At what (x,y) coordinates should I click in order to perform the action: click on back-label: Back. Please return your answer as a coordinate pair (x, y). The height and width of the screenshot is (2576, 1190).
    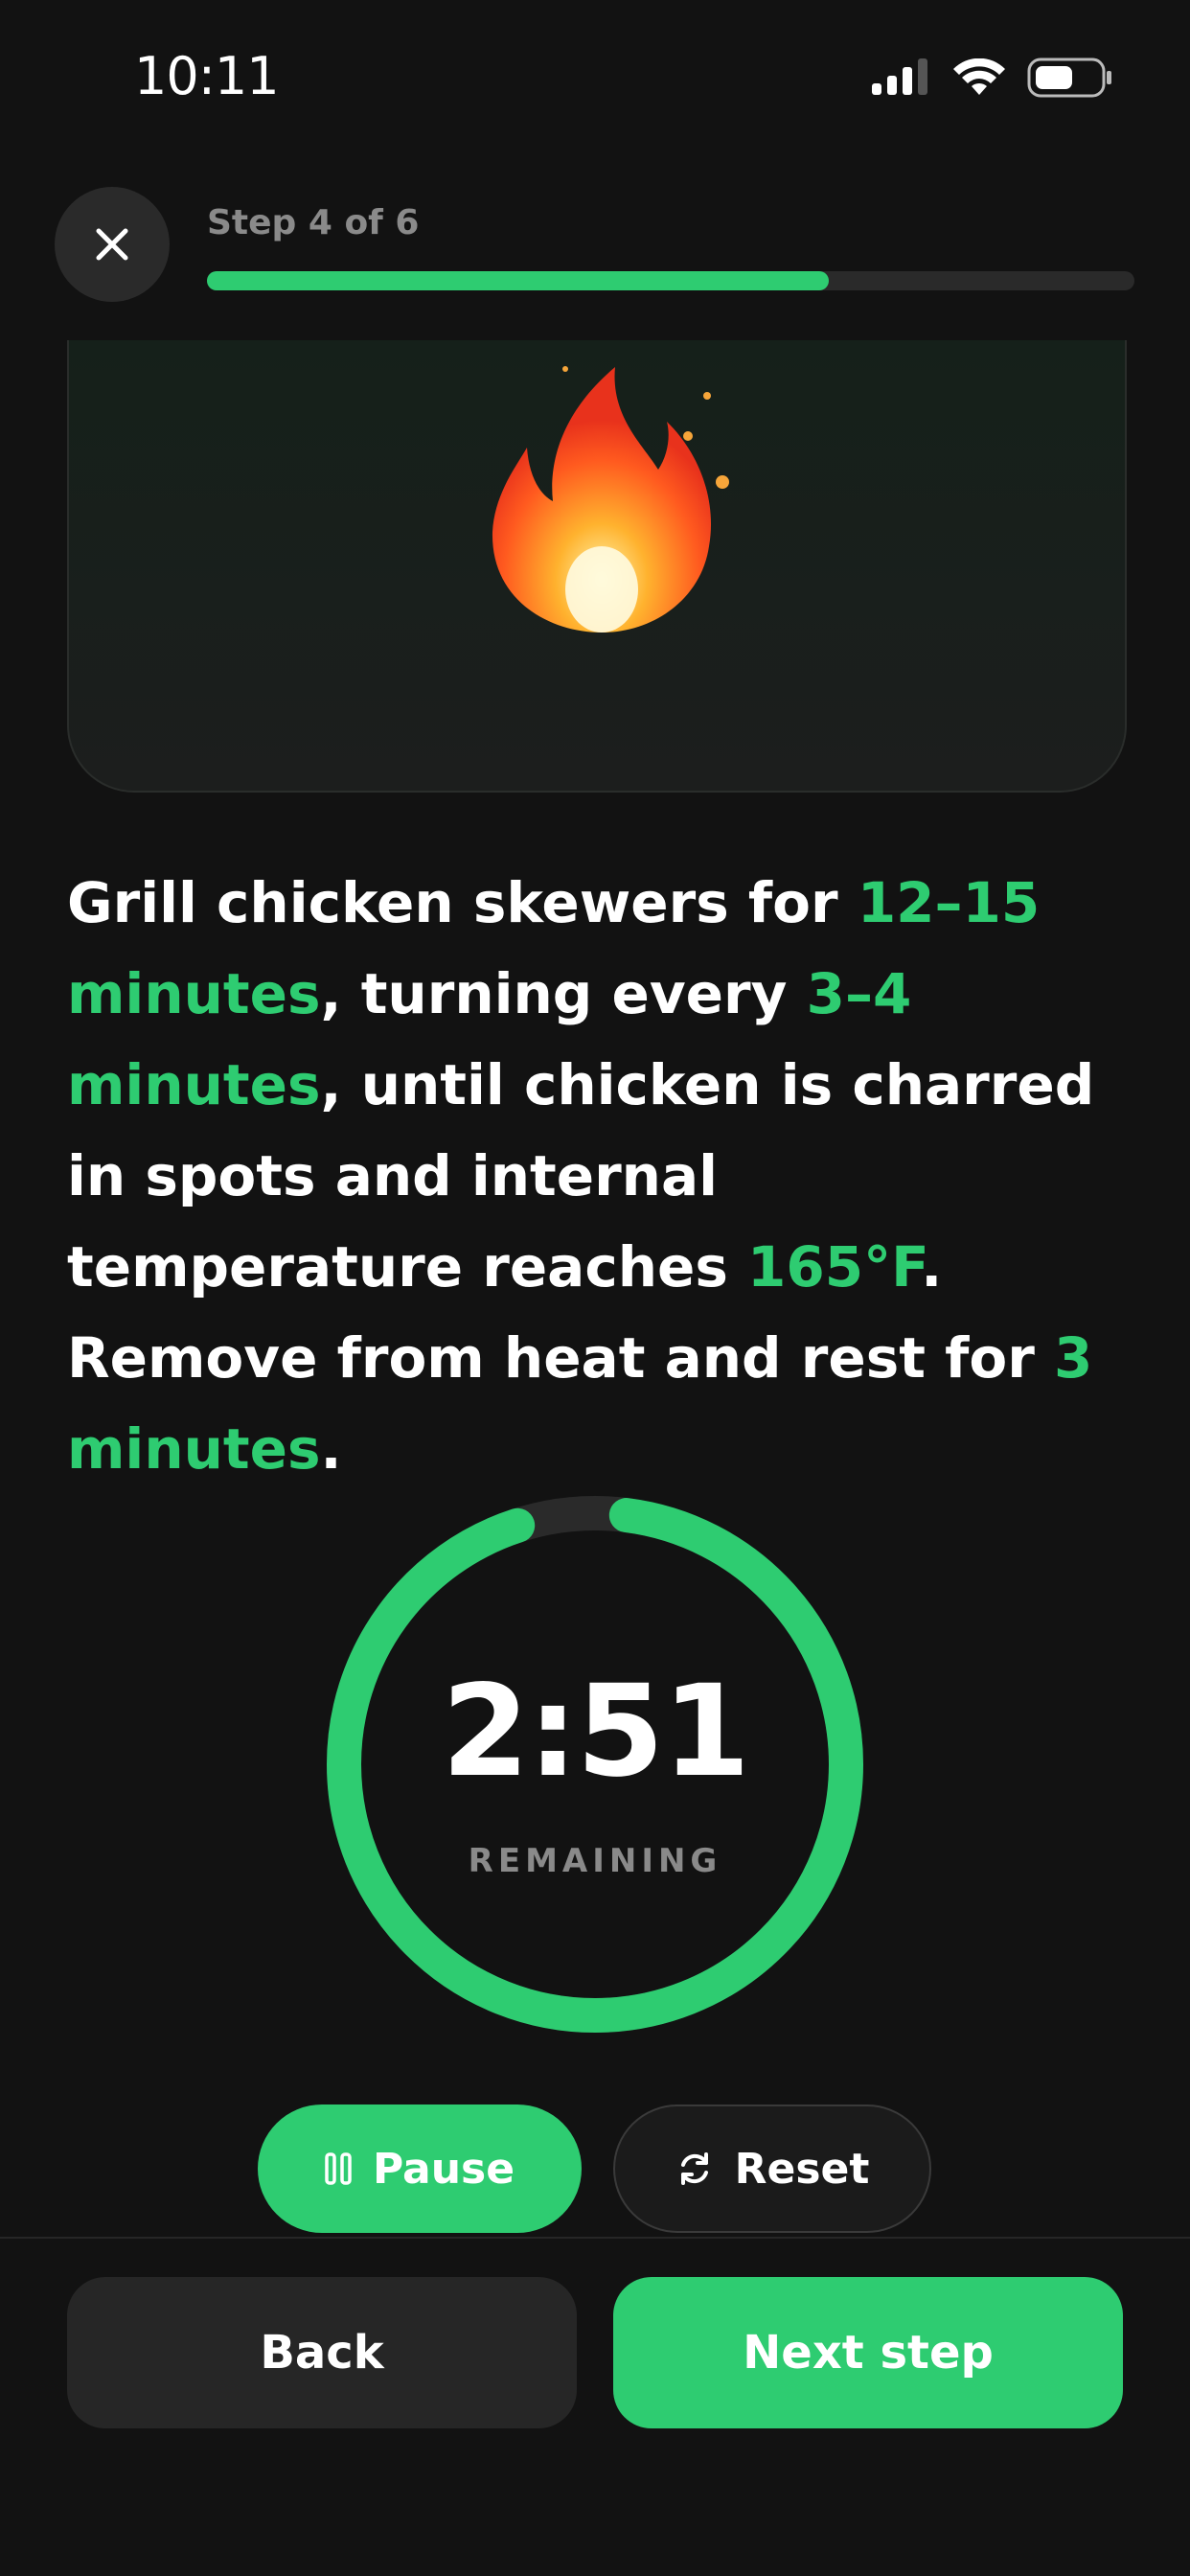
    Looking at the image, I should click on (322, 2353).